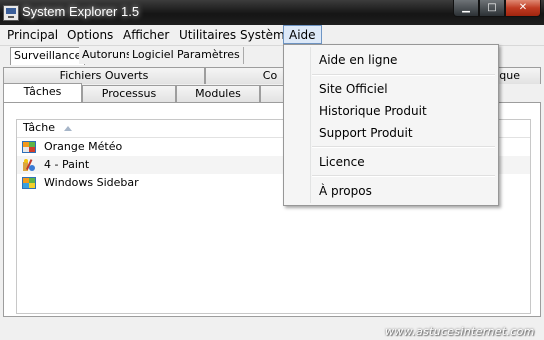  Describe the element at coordinates (466, 8) in the screenshot. I see `minimize-button: ▁` at that location.